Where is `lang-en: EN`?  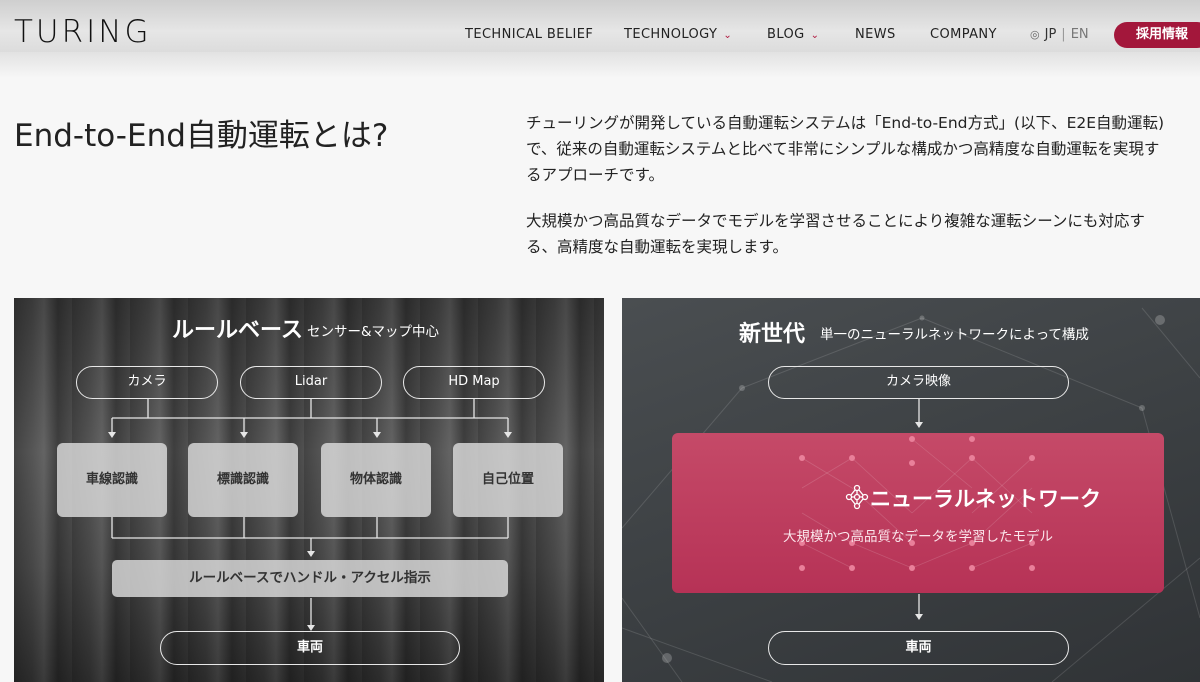
lang-en: EN is located at coordinates (1080, 34).